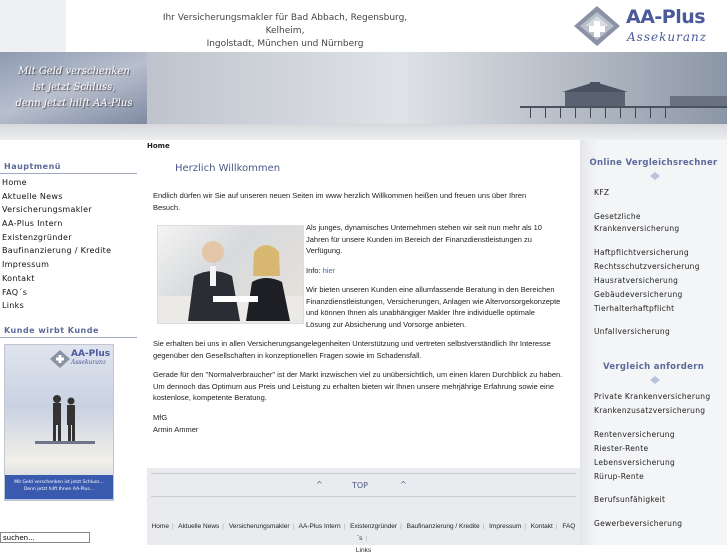 This screenshot has width=727, height=557. Describe the element at coordinates (636, 281) in the screenshot. I see `calc-link-hausrat: Hausratversicherung` at that location.